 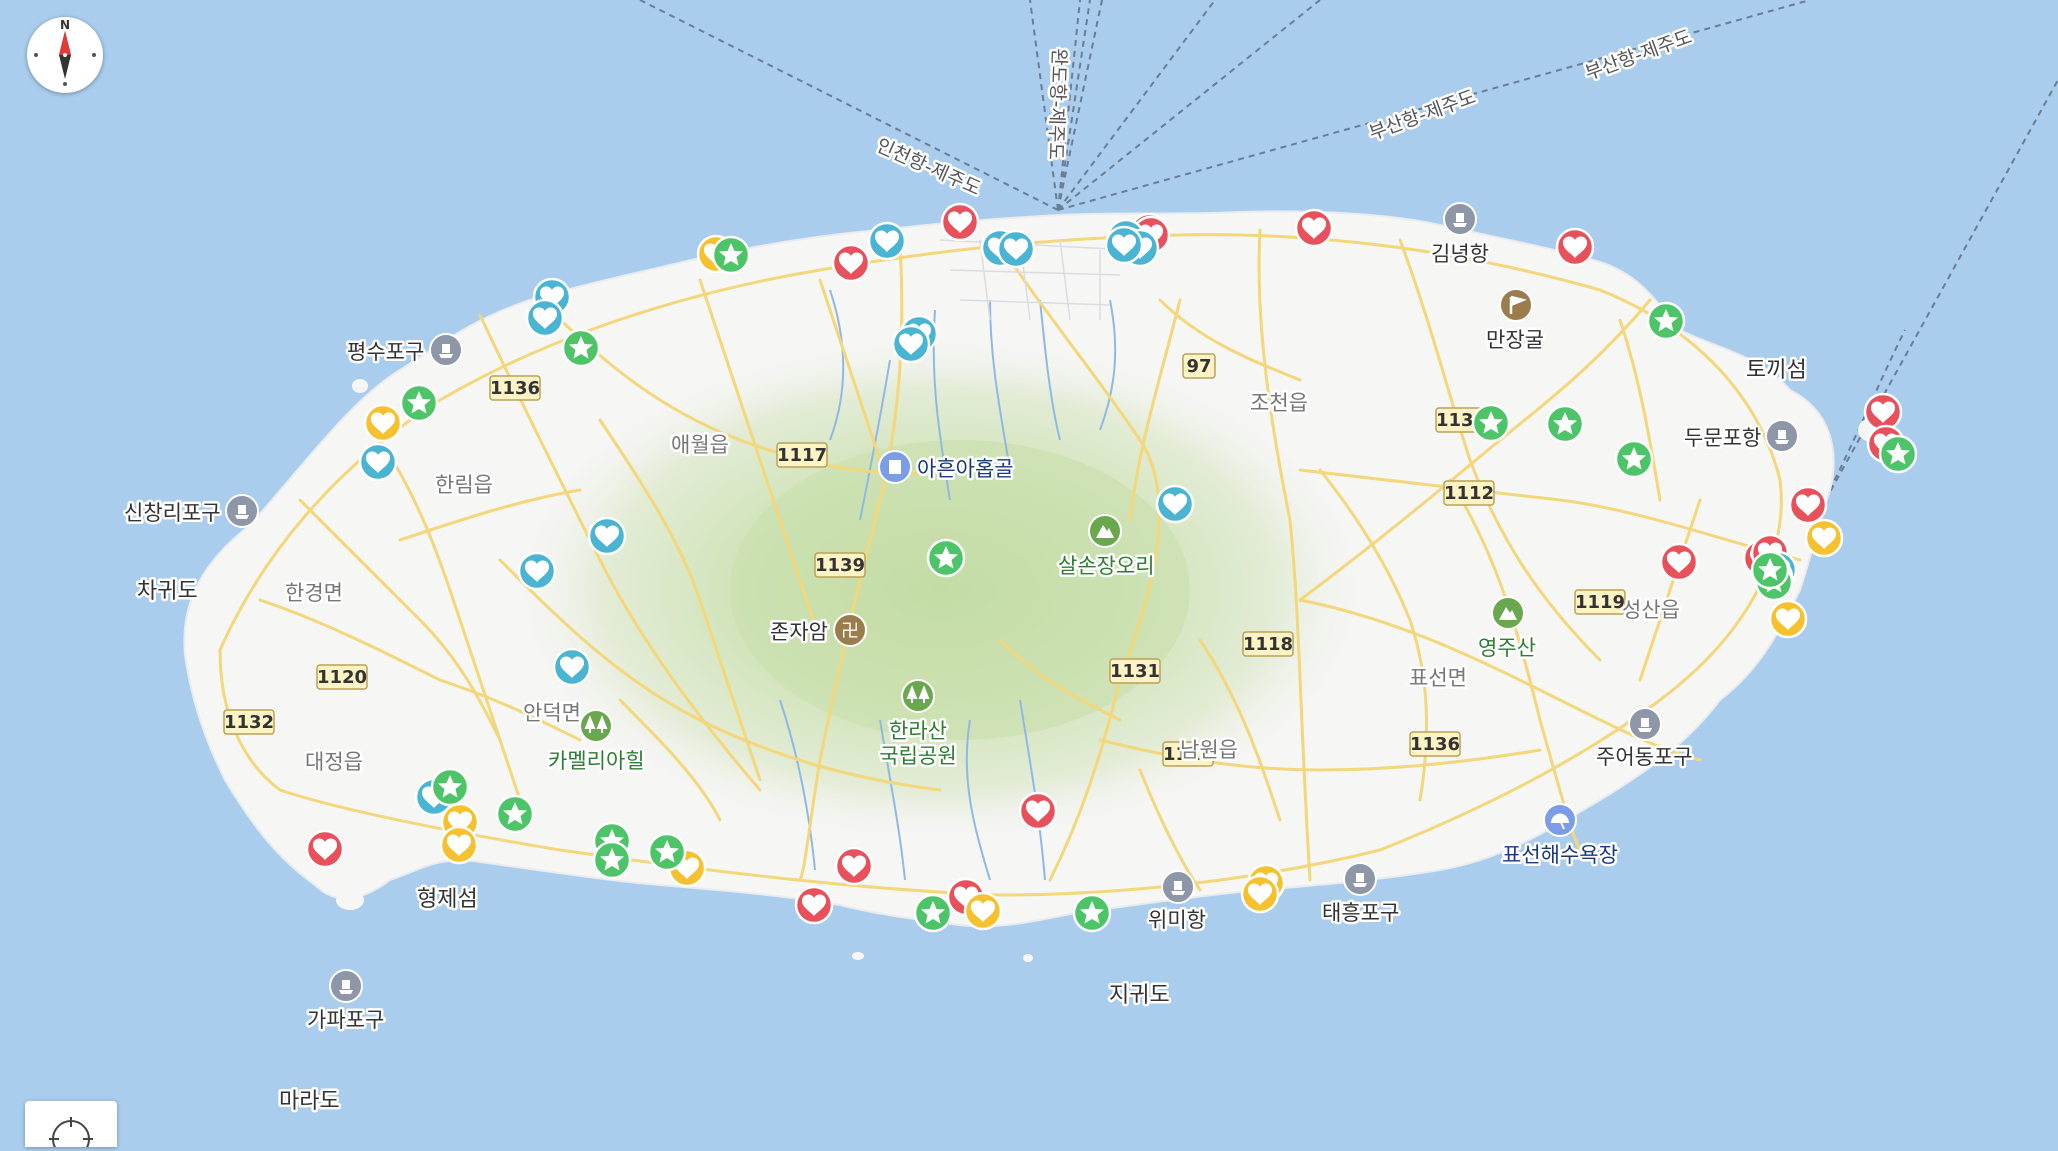 I want to click on region-label: 남원읍, so click(x=1209, y=750).